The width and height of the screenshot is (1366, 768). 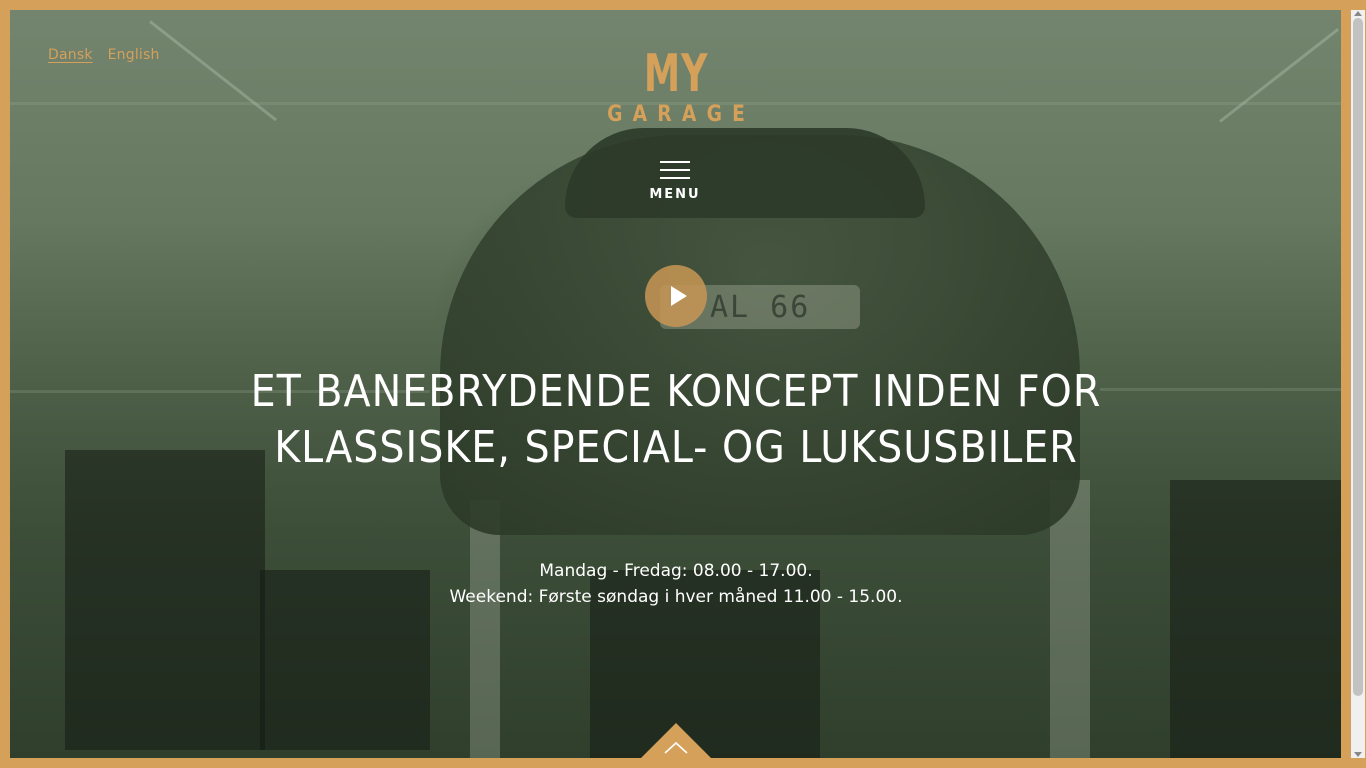 I want to click on play-icon, so click(x=678, y=296).